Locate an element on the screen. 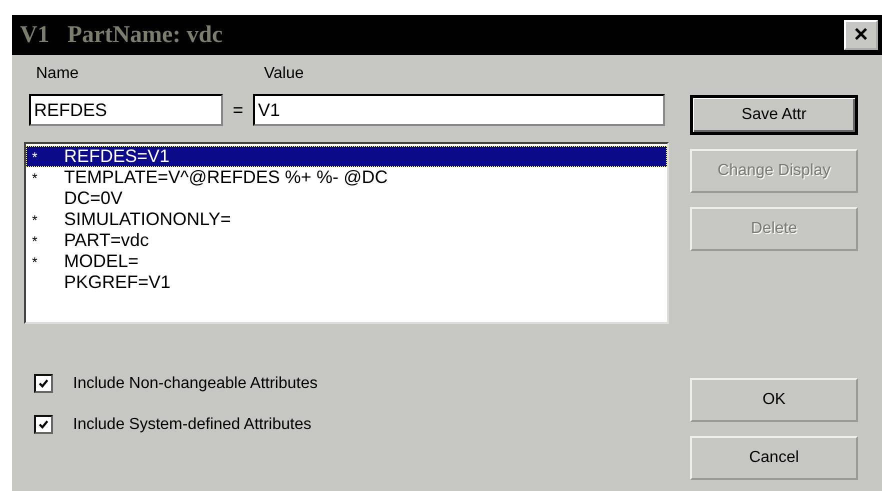 The image size is (882, 491). list-item: * REFDES=V1 is located at coordinates (346, 156).